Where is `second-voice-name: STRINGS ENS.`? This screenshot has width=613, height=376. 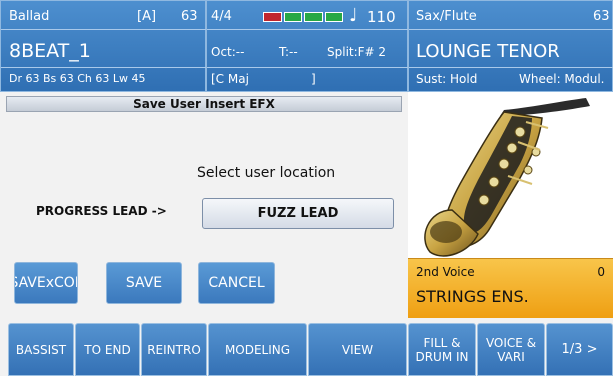
second-voice-name: STRINGS ENS. is located at coordinates (472, 296).